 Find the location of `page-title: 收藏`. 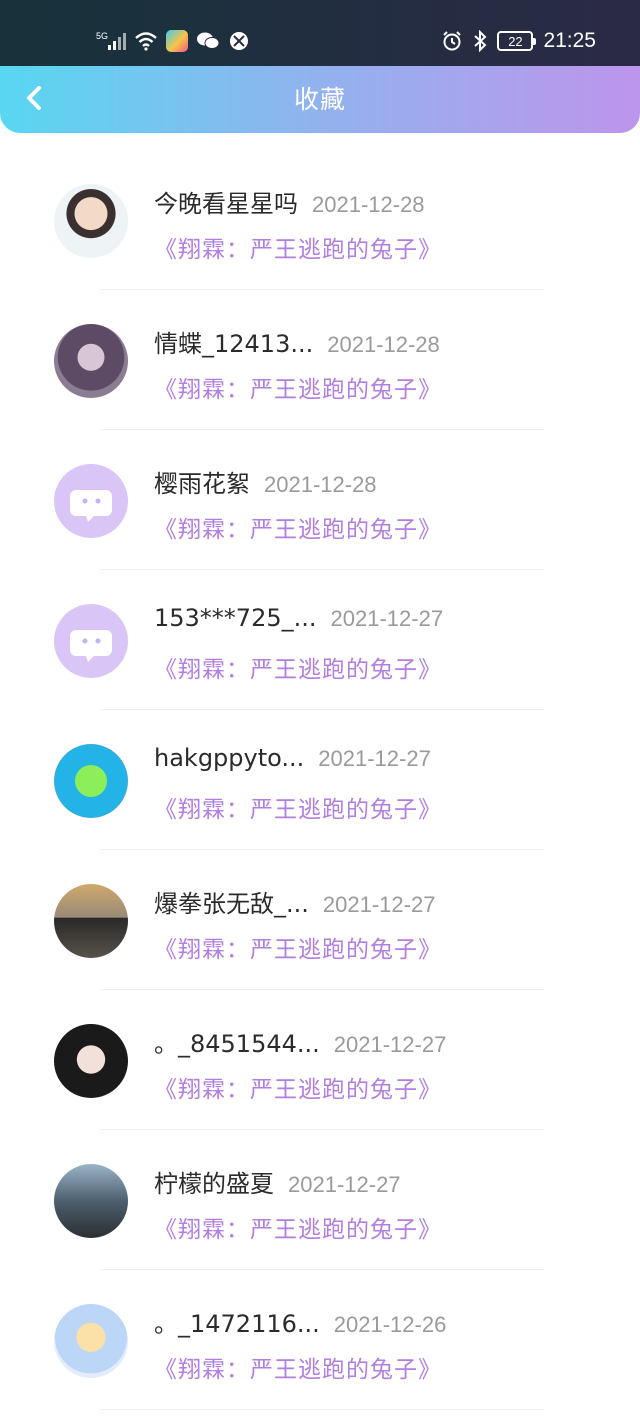

page-title: 收藏 is located at coordinates (319, 99).